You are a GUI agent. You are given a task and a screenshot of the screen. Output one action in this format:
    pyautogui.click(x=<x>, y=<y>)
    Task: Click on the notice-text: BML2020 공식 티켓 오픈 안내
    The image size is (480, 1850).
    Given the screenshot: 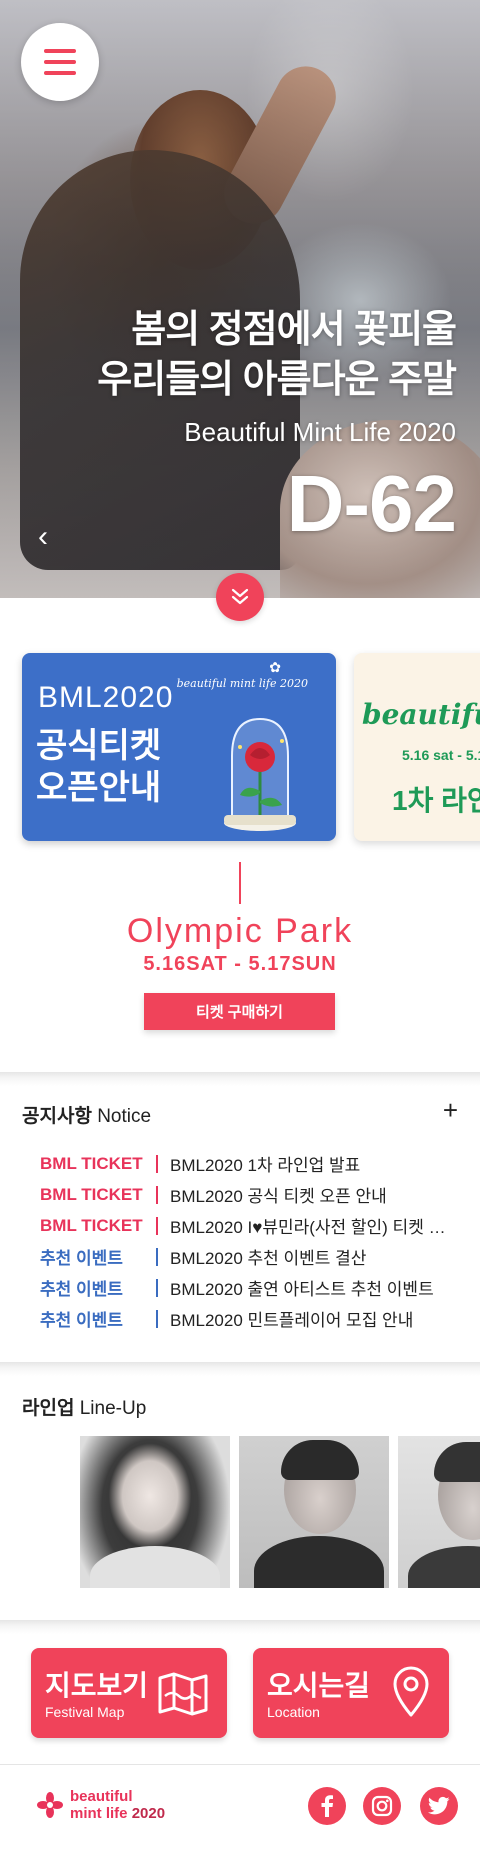 What is the action you would take?
    pyautogui.click(x=278, y=1196)
    